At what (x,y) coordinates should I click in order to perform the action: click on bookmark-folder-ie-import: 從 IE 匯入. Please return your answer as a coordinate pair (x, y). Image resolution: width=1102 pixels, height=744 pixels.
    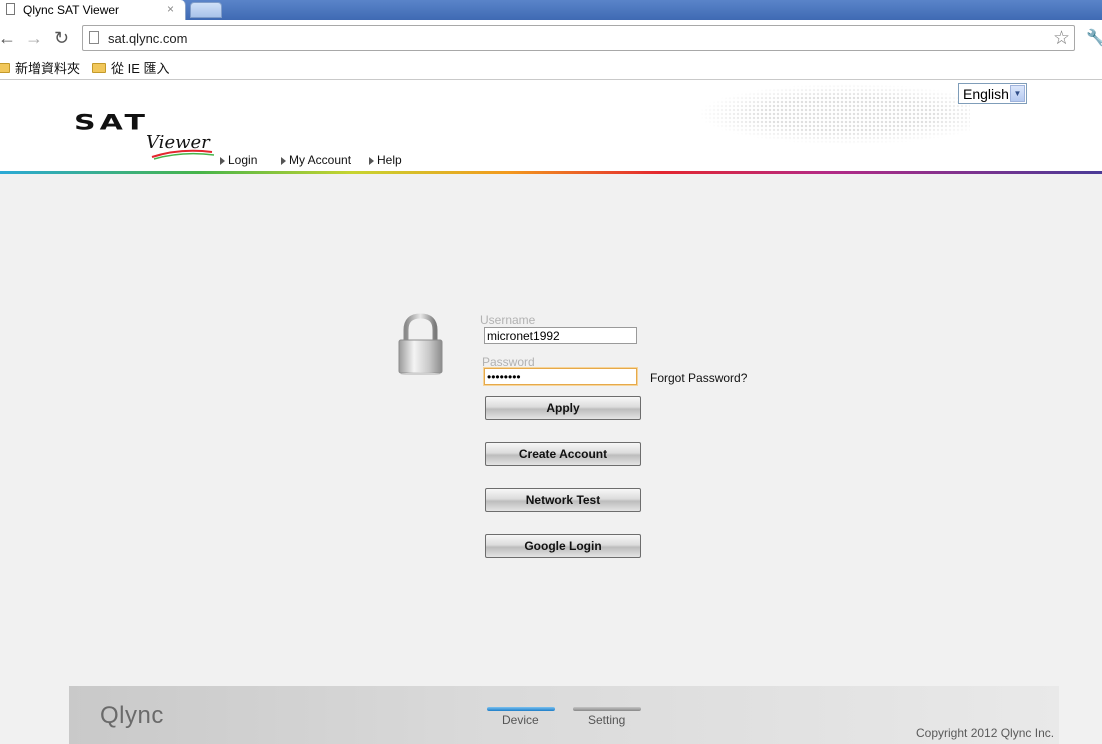
    Looking at the image, I should click on (131, 67).